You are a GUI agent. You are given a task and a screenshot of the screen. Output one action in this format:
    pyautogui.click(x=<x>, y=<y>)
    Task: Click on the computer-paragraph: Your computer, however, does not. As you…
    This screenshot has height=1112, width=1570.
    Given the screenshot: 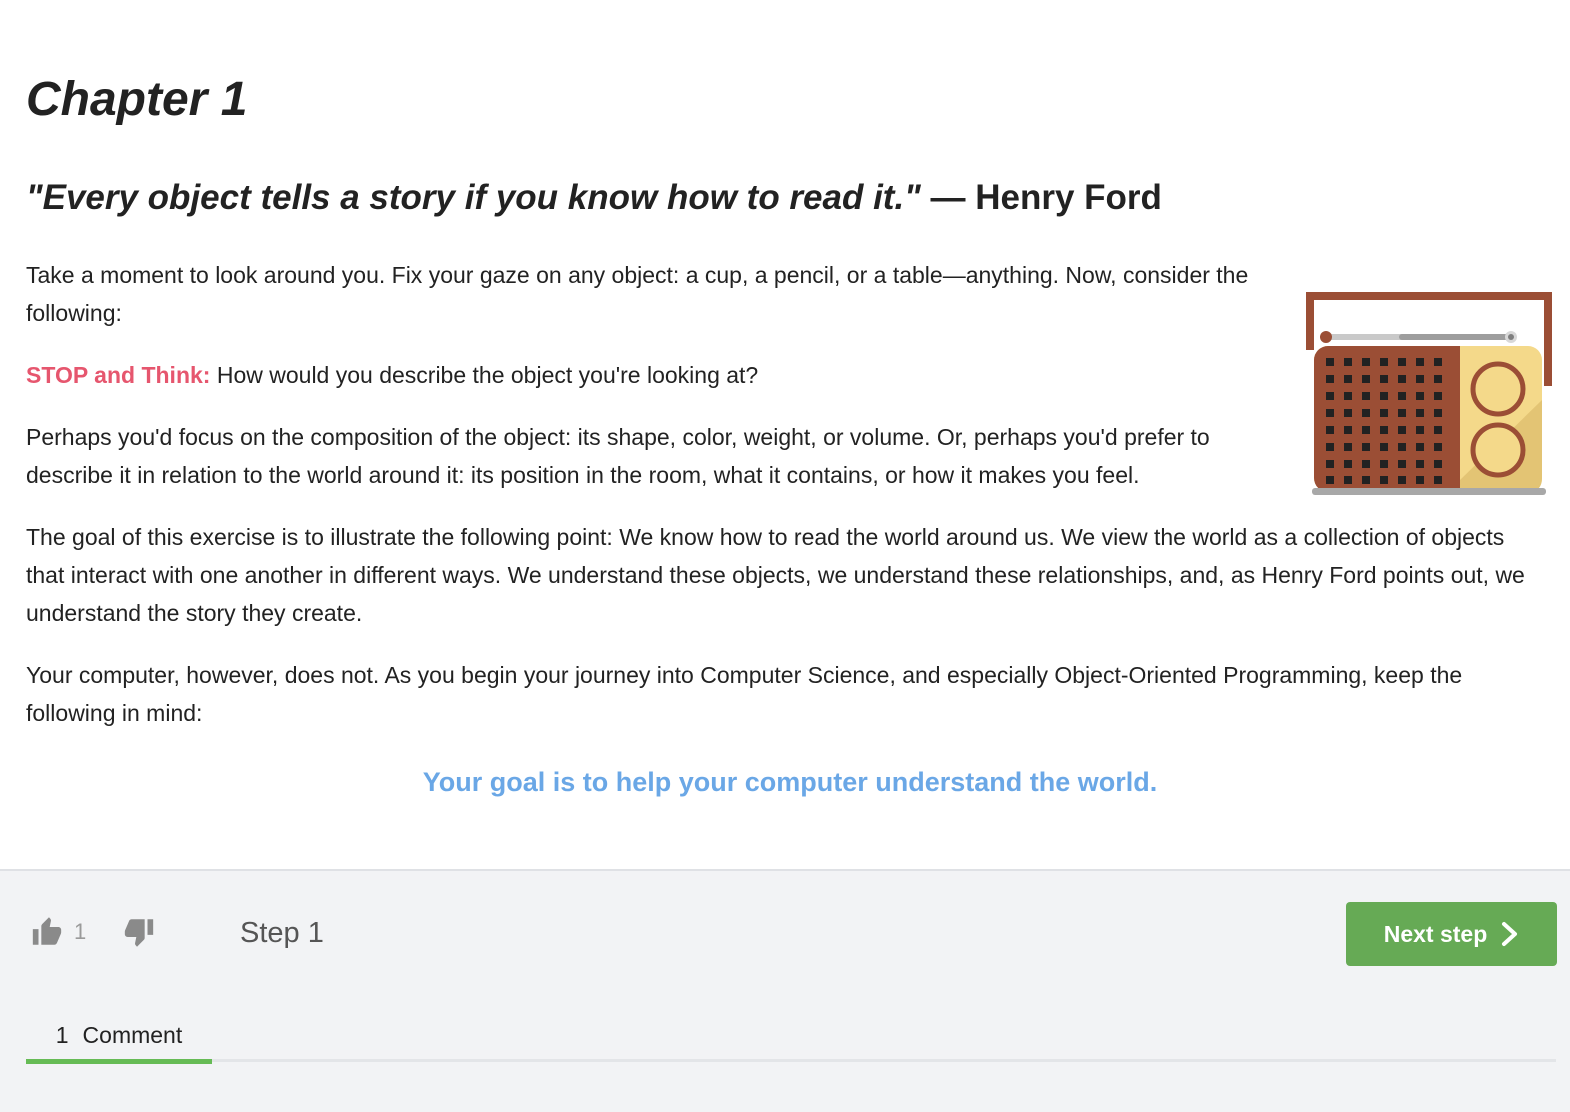 What is the action you would take?
    pyautogui.click(x=744, y=694)
    